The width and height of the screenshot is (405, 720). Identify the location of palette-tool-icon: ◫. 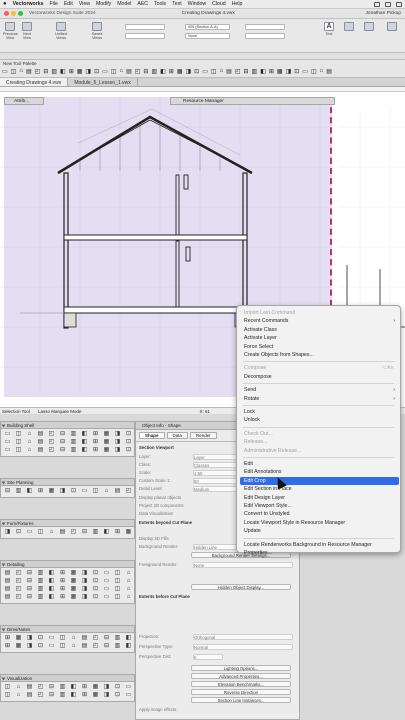
(14, 71).